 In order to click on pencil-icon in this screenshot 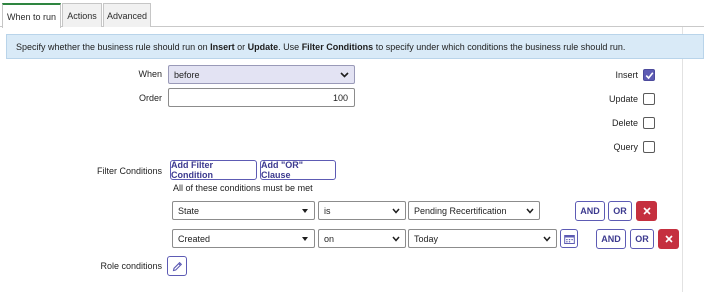, I will do `click(177, 266)`.